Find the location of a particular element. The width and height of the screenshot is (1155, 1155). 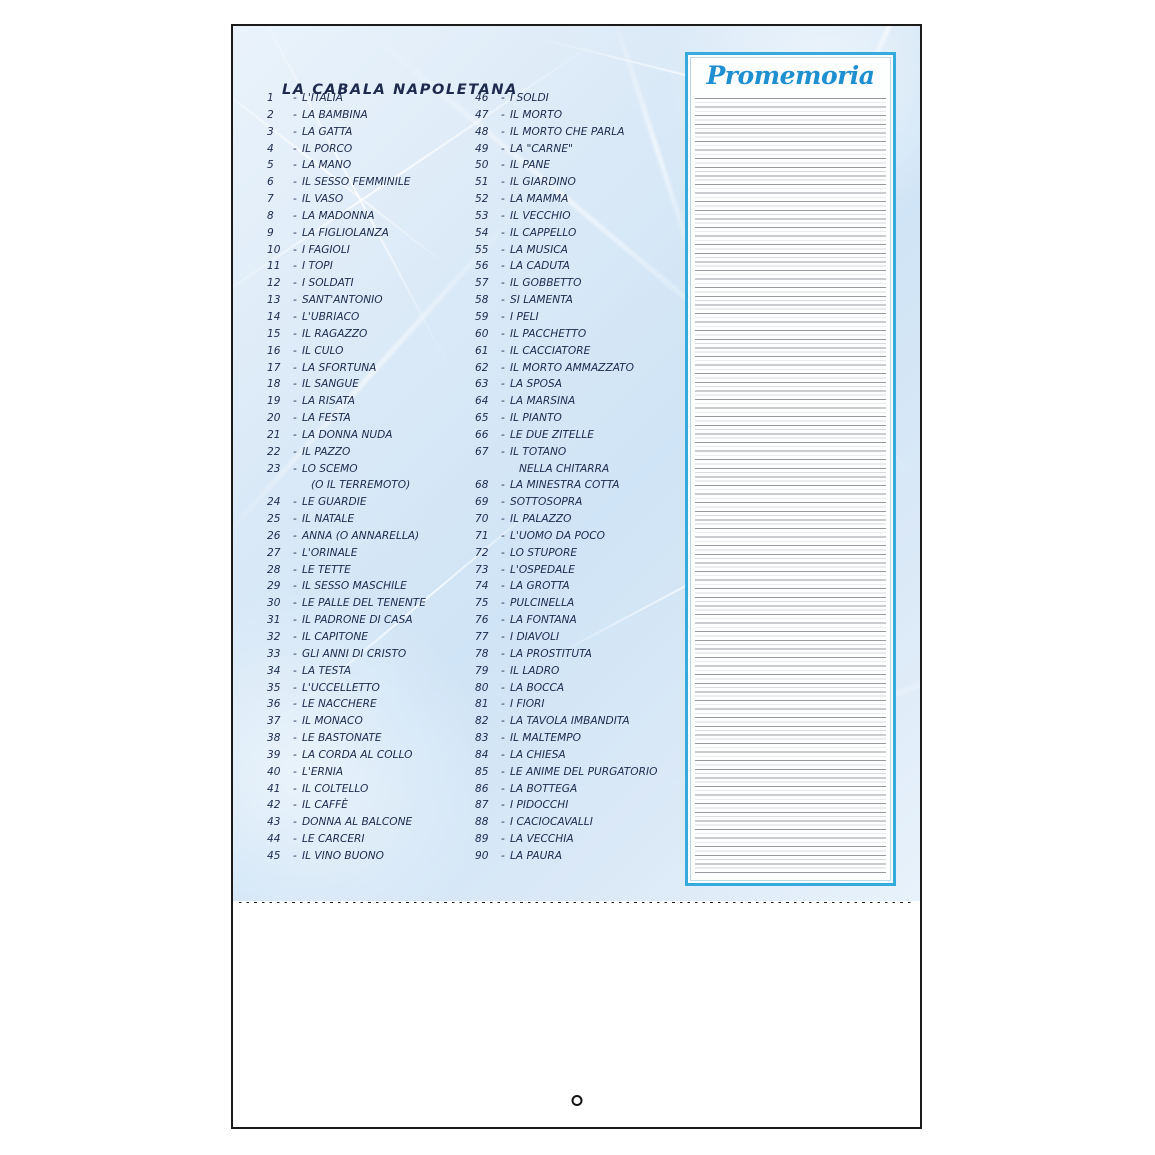

cabala-entry-number: 46 is located at coordinates (482, 98).